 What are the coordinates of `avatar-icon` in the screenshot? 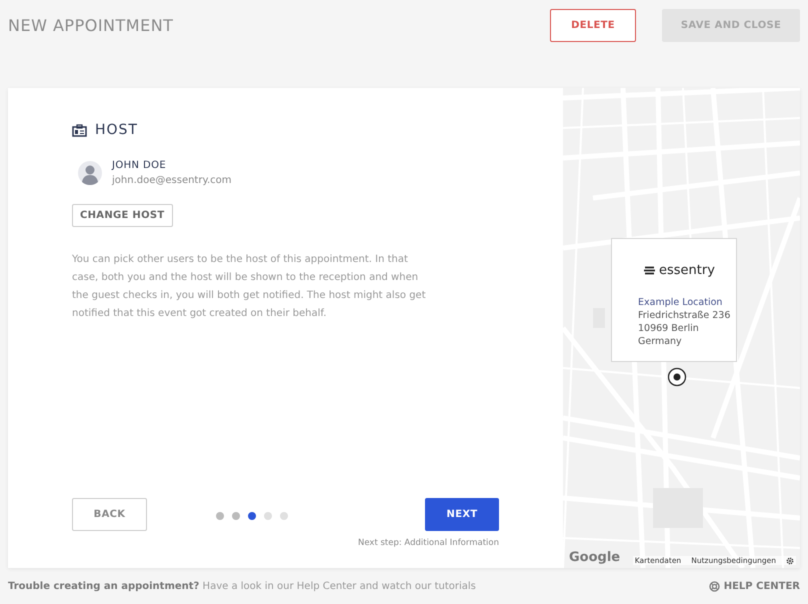 It's located at (90, 173).